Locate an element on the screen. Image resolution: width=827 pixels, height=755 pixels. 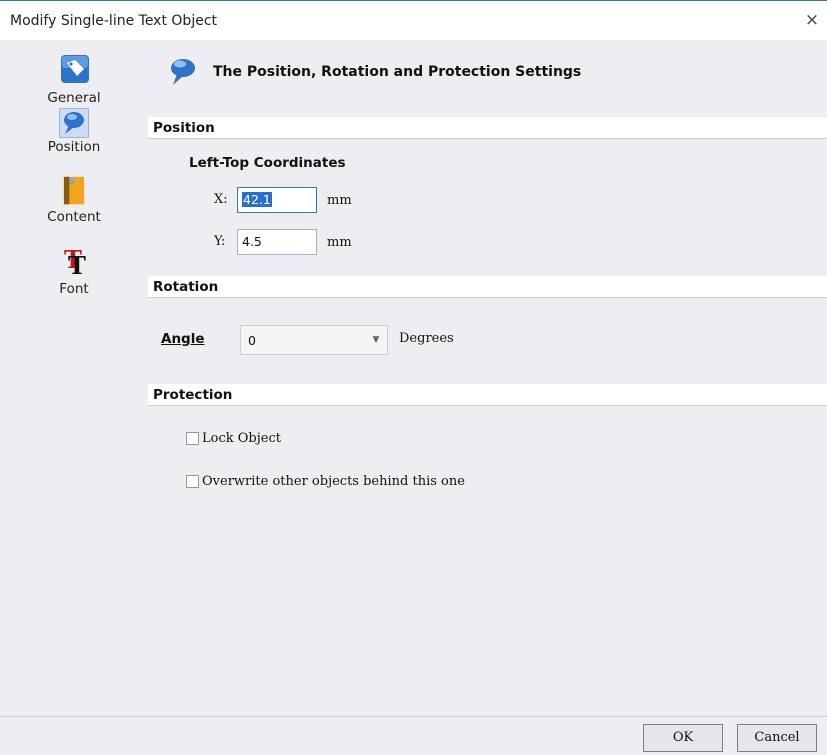
book-icon is located at coordinates (74, 190).